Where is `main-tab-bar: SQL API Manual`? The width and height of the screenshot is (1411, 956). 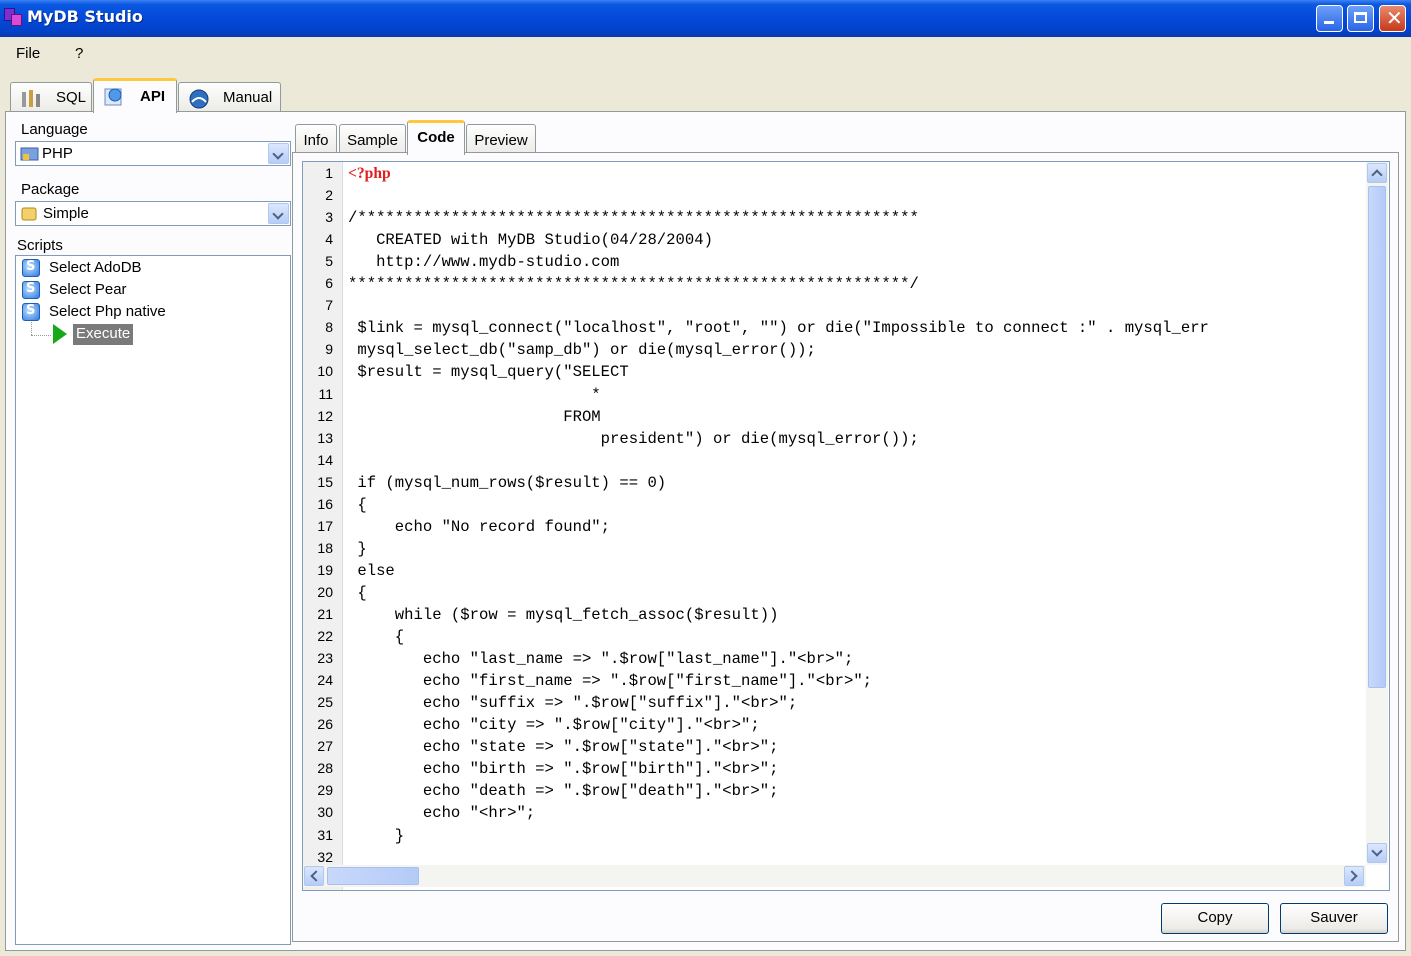 main-tab-bar: SQL API Manual is located at coordinates (705, 95).